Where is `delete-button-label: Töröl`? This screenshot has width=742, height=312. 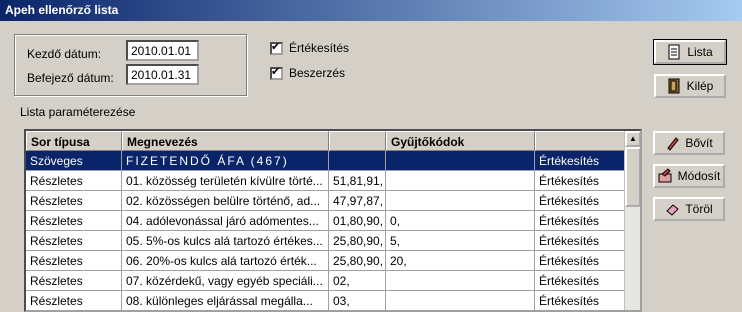
delete-button-label: Töröl is located at coordinates (699, 209).